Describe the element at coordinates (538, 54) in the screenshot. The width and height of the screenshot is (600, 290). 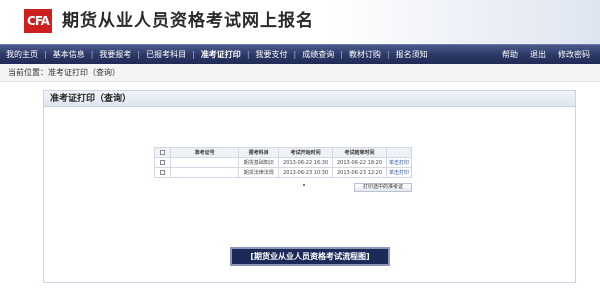
I see `nav-item: 退出` at that location.